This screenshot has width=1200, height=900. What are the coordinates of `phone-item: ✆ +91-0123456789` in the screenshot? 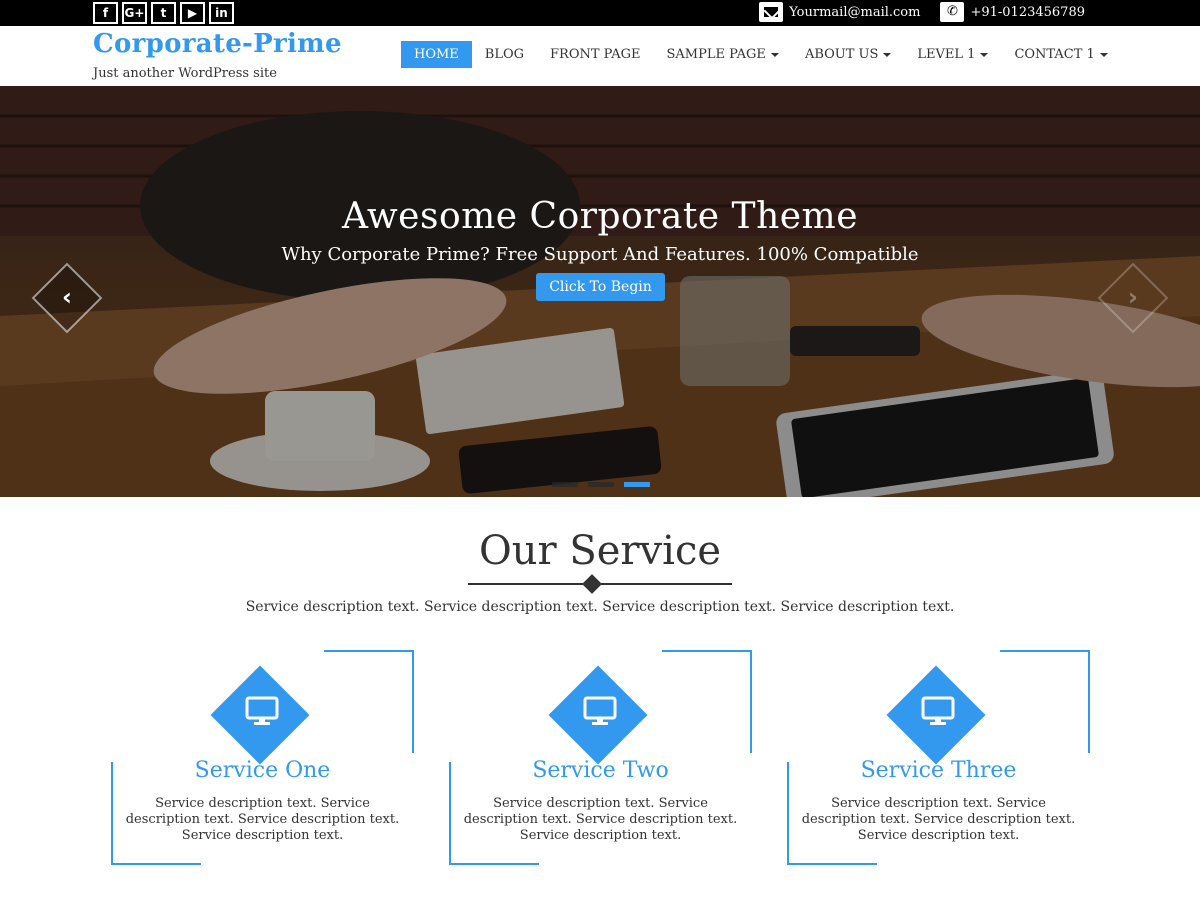 It's located at (1012, 12).